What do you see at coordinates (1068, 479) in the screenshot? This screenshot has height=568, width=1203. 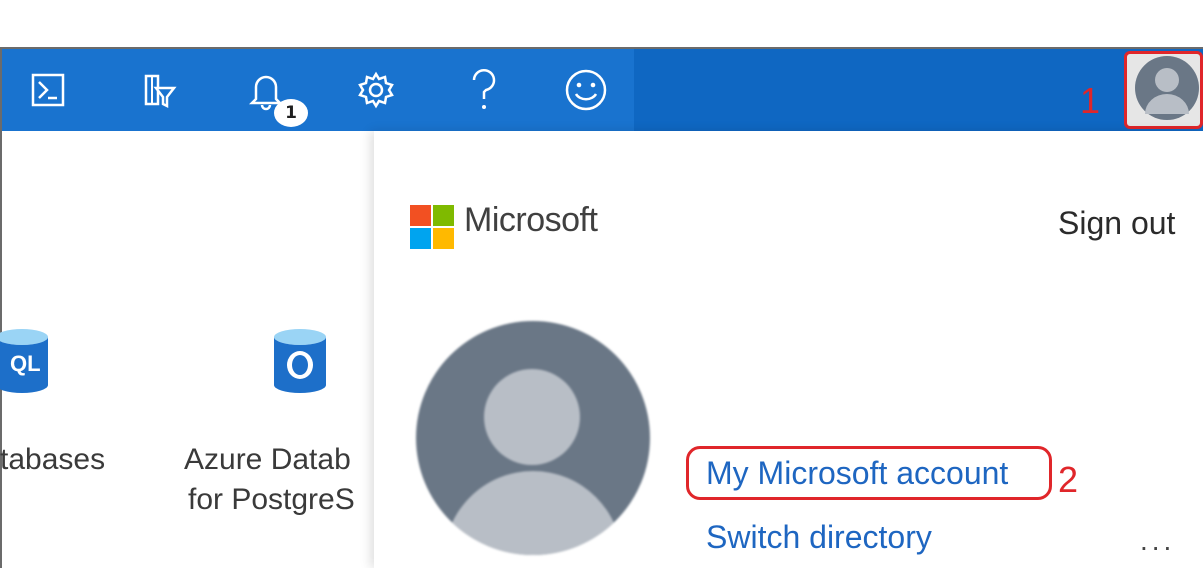 I see `annotation-step-2: 2` at bounding box center [1068, 479].